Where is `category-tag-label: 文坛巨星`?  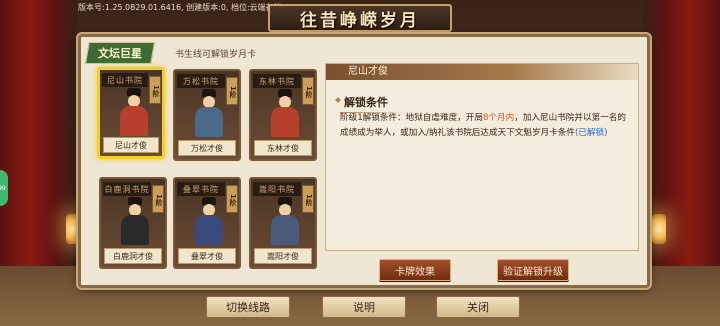 category-tag-label: 文坛巨星 is located at coordinates (120, 53).